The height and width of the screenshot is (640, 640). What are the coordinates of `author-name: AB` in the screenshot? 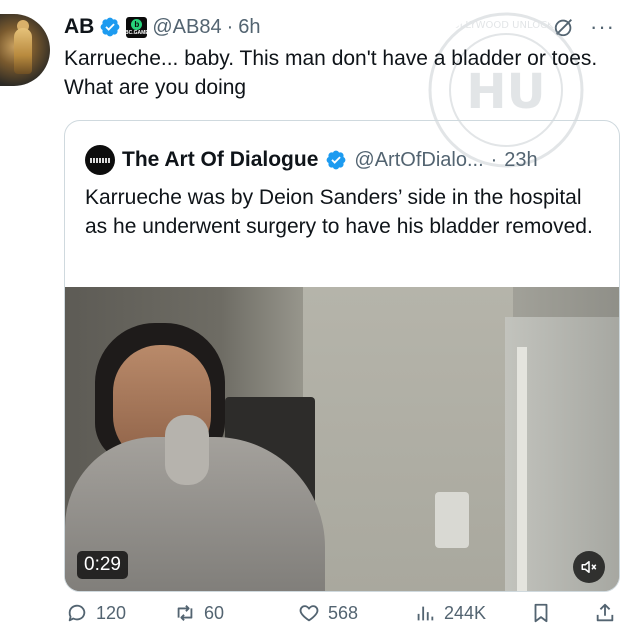 It's located at (79, 27).